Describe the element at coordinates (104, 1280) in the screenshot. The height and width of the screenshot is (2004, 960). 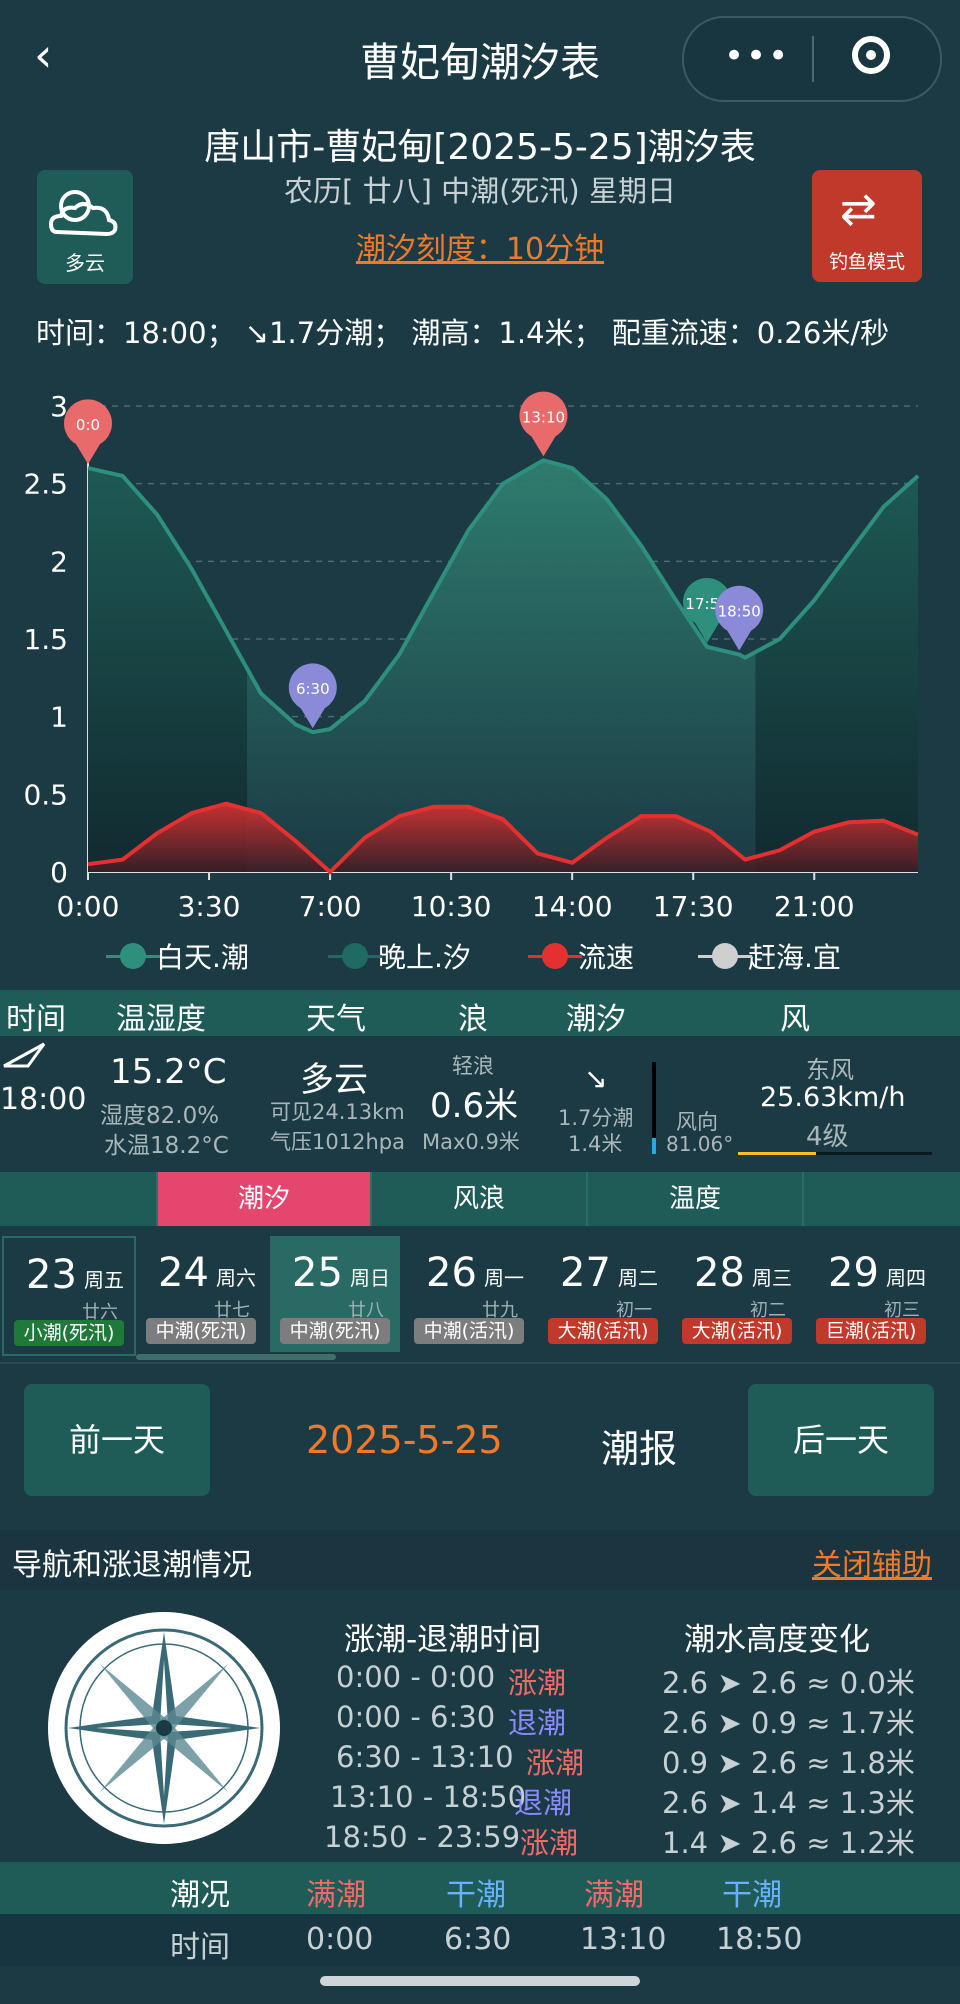
I see `day-weekday: 周五` at that location.